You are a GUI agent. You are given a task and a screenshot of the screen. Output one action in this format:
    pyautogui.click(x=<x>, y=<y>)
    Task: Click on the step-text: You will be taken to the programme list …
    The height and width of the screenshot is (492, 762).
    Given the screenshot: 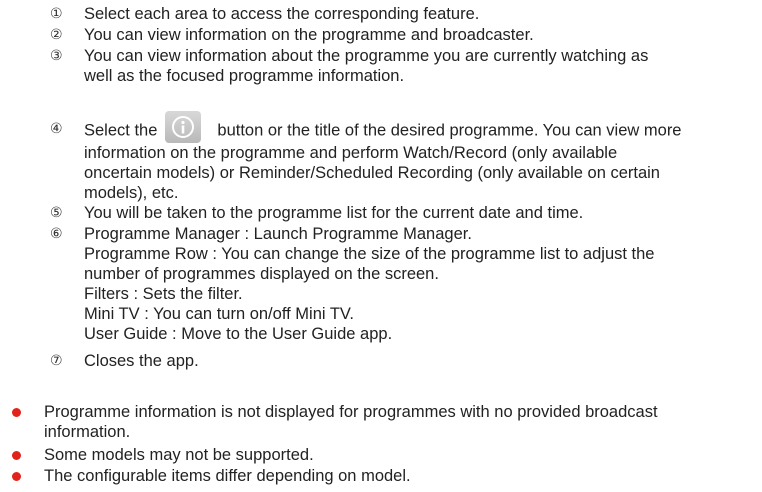 What is the action you would take?
    pyautogui.click(x=409, y=213)
    